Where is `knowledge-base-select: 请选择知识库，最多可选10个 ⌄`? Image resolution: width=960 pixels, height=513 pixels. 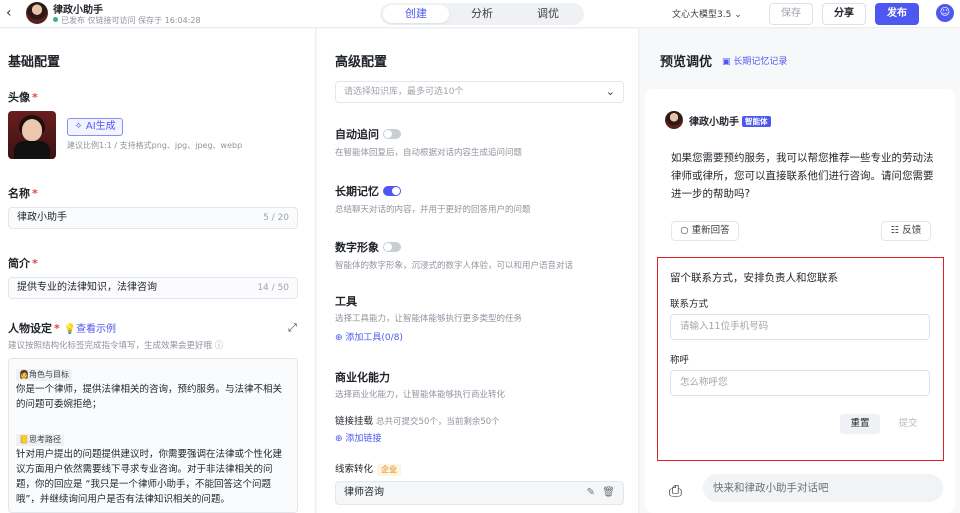
knowledge-base-select: 请选择知识库，最多可选10个 ⌄ is located at coordinates (479, 92).